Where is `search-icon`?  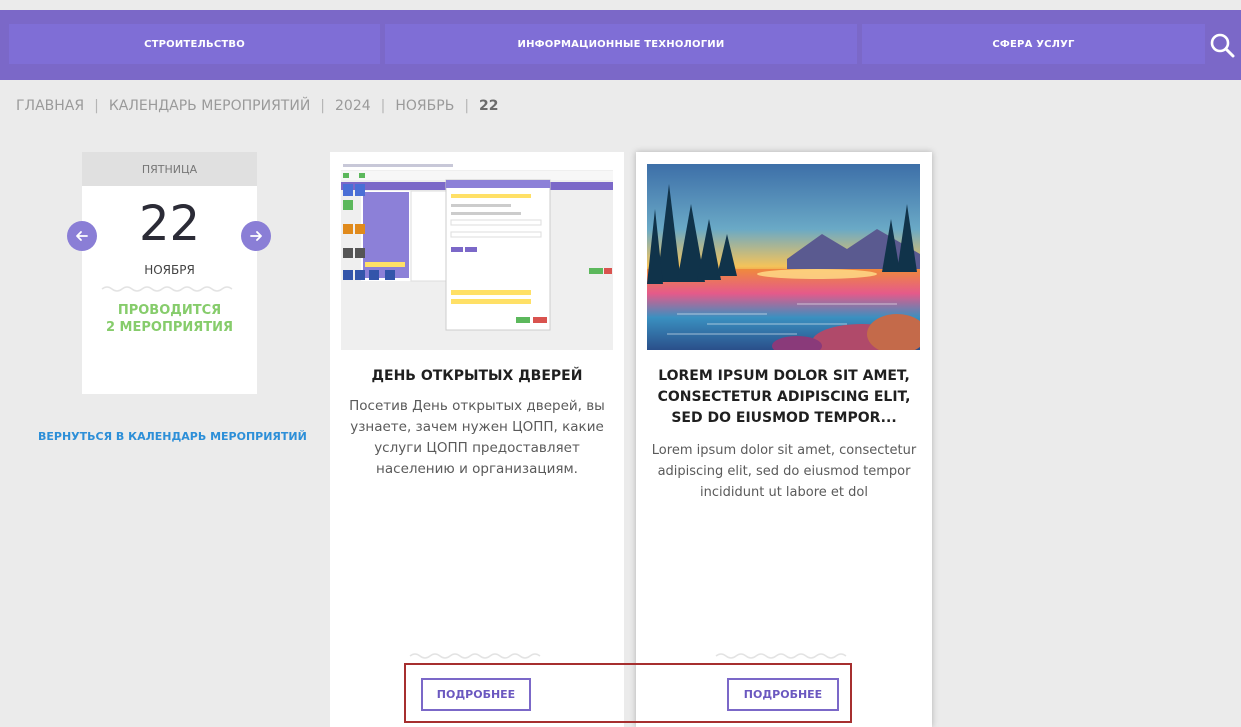
search-icon is located at coordinates (1222, 45).